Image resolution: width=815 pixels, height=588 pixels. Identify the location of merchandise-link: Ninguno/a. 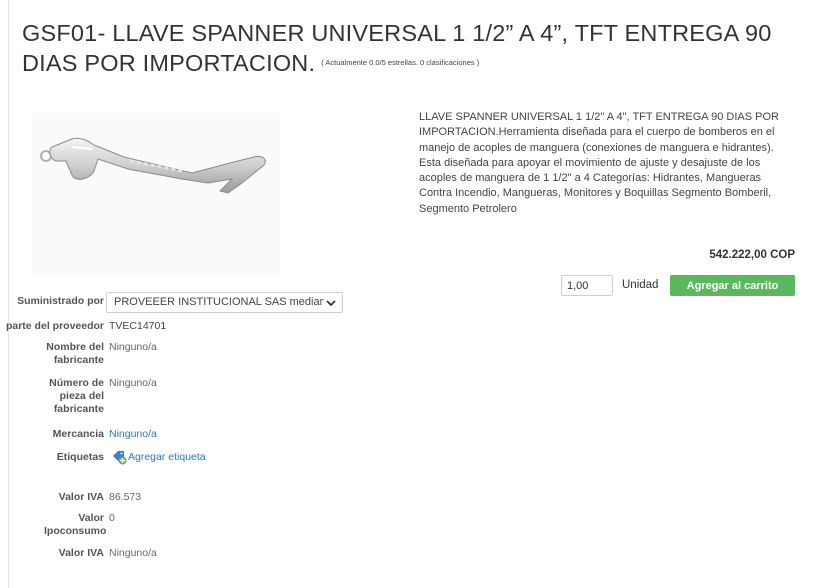
(133, 434).